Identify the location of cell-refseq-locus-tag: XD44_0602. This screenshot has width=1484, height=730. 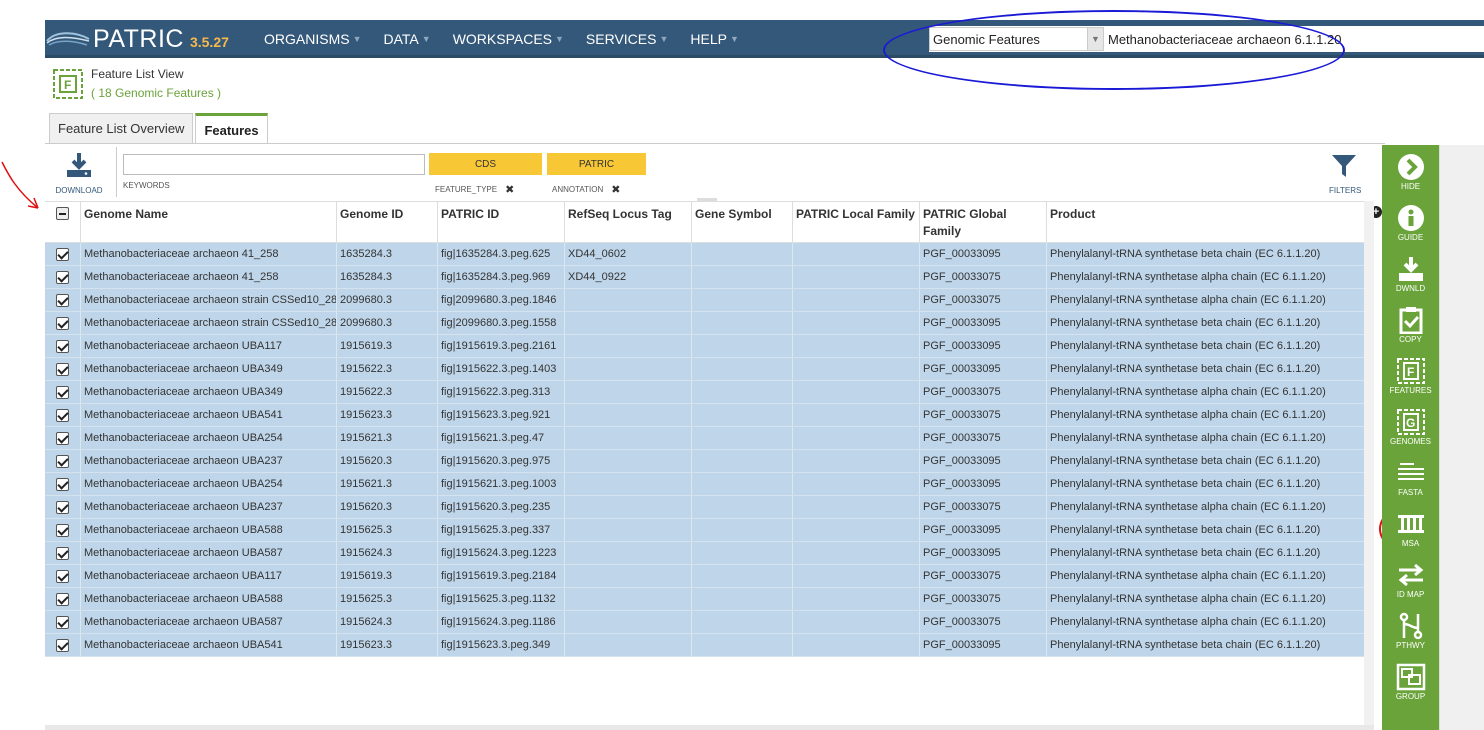
(628, 254).